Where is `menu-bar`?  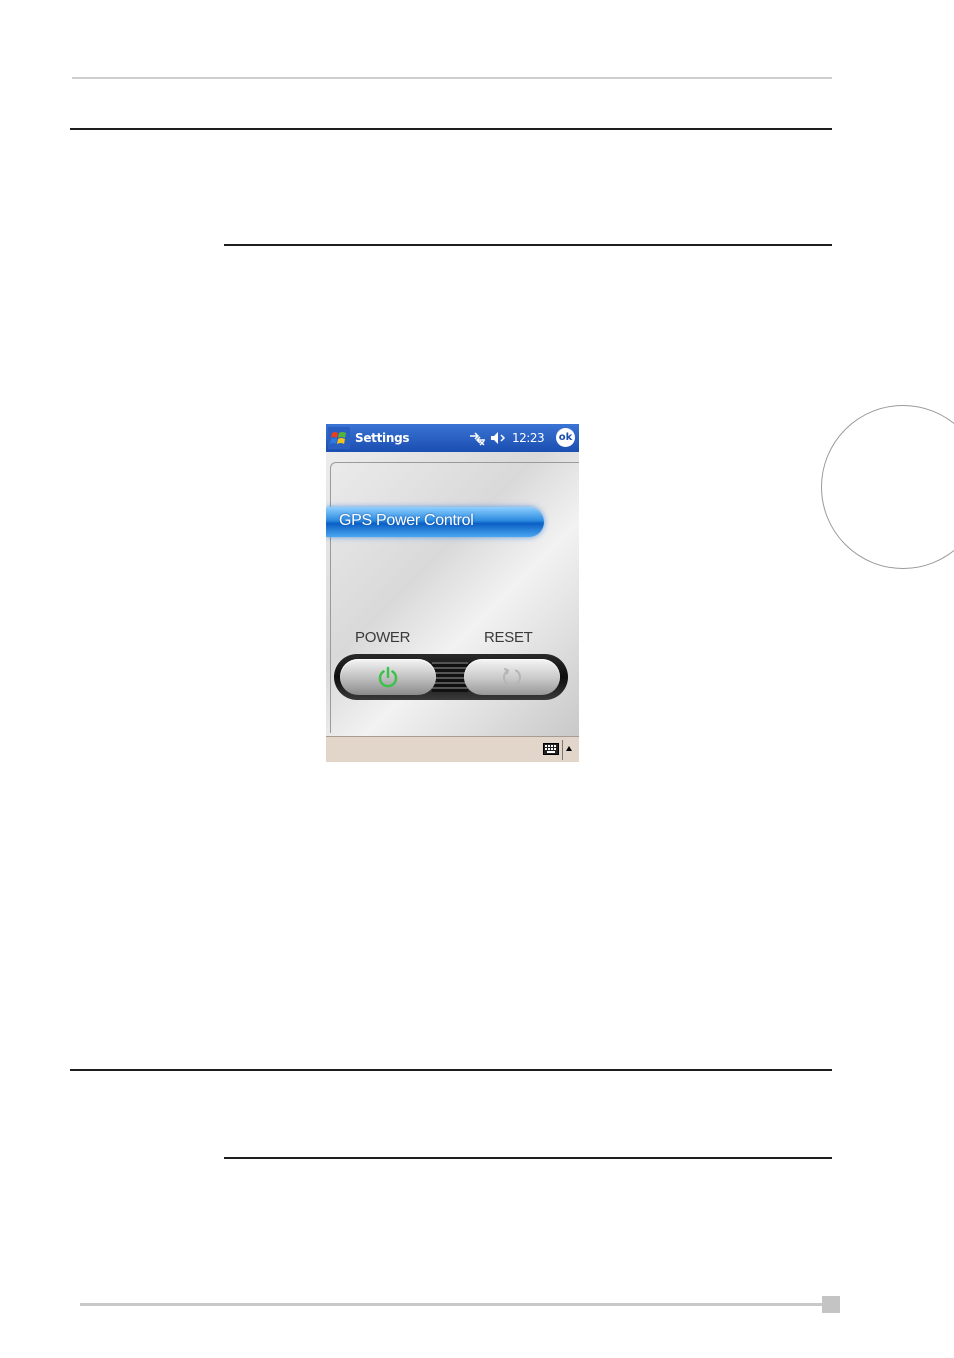
menu-bar is located at coordinates (452, 749).